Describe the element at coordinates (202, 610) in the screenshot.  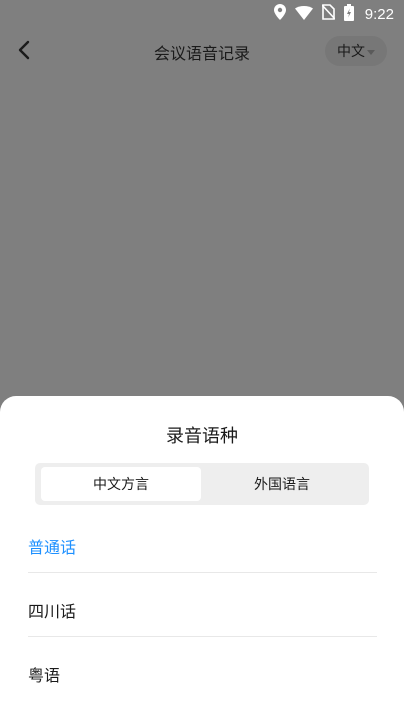
I see `option-sichuanese: 四川话` at that location.